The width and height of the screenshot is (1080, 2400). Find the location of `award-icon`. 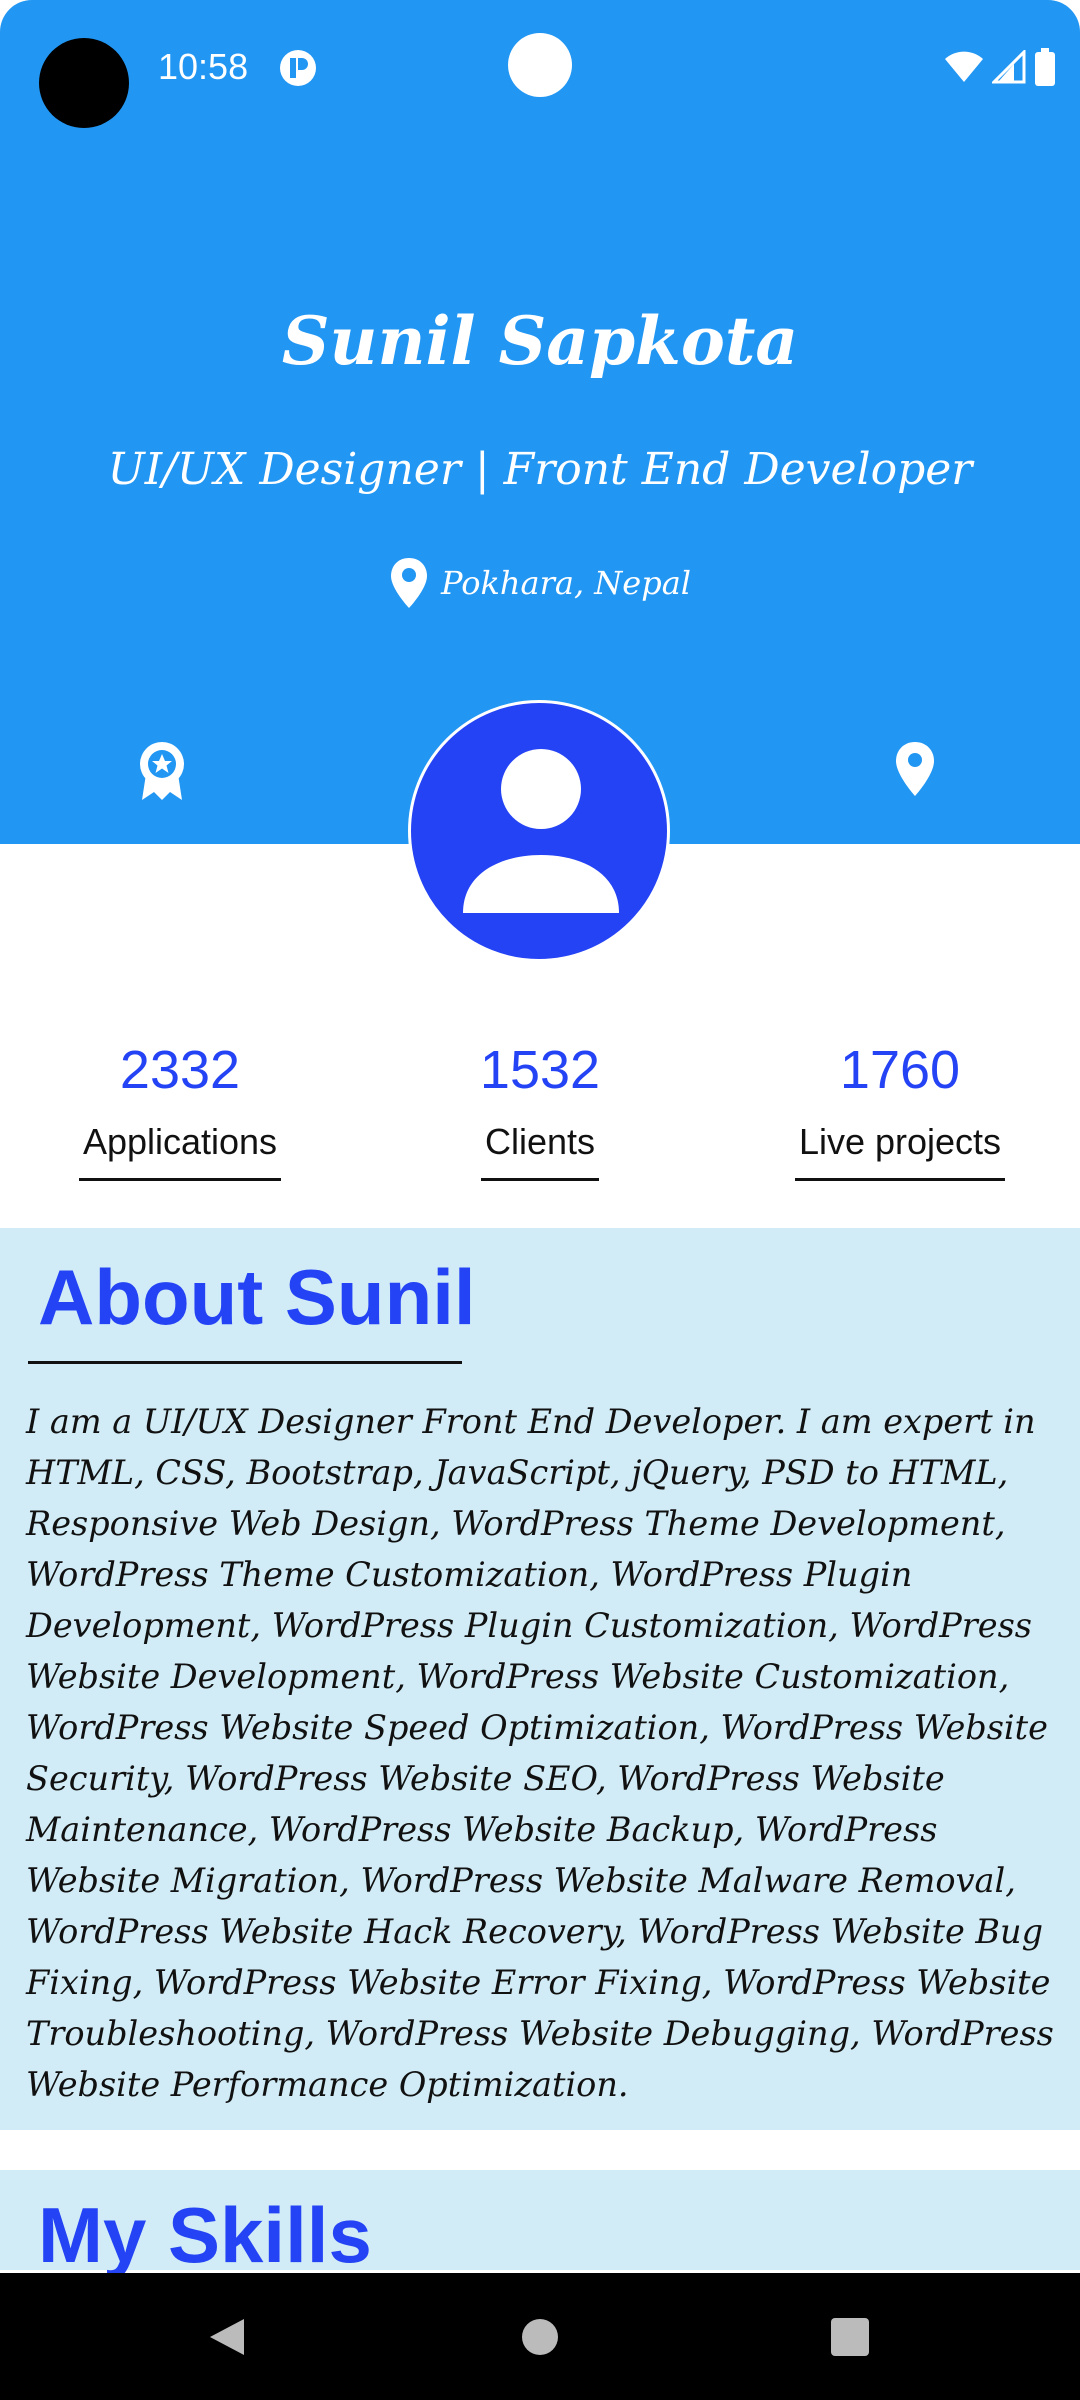

award-icon is located at coordinates (162, 771).